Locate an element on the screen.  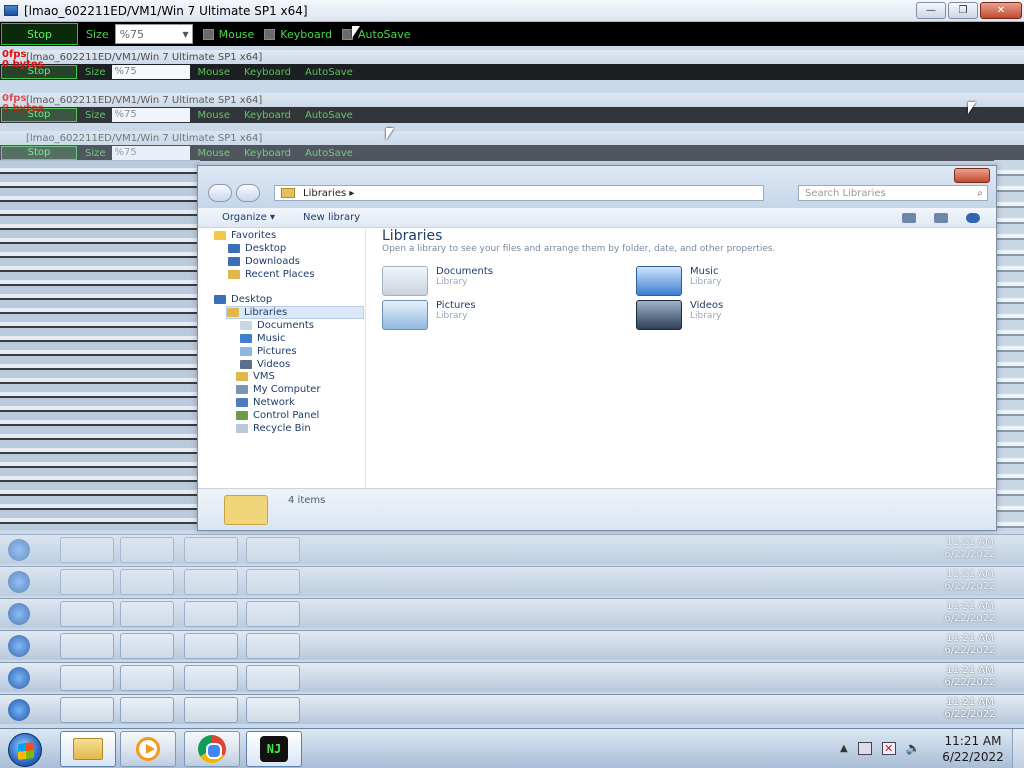
pictures-library-icon is located at coordinates (405, 315).